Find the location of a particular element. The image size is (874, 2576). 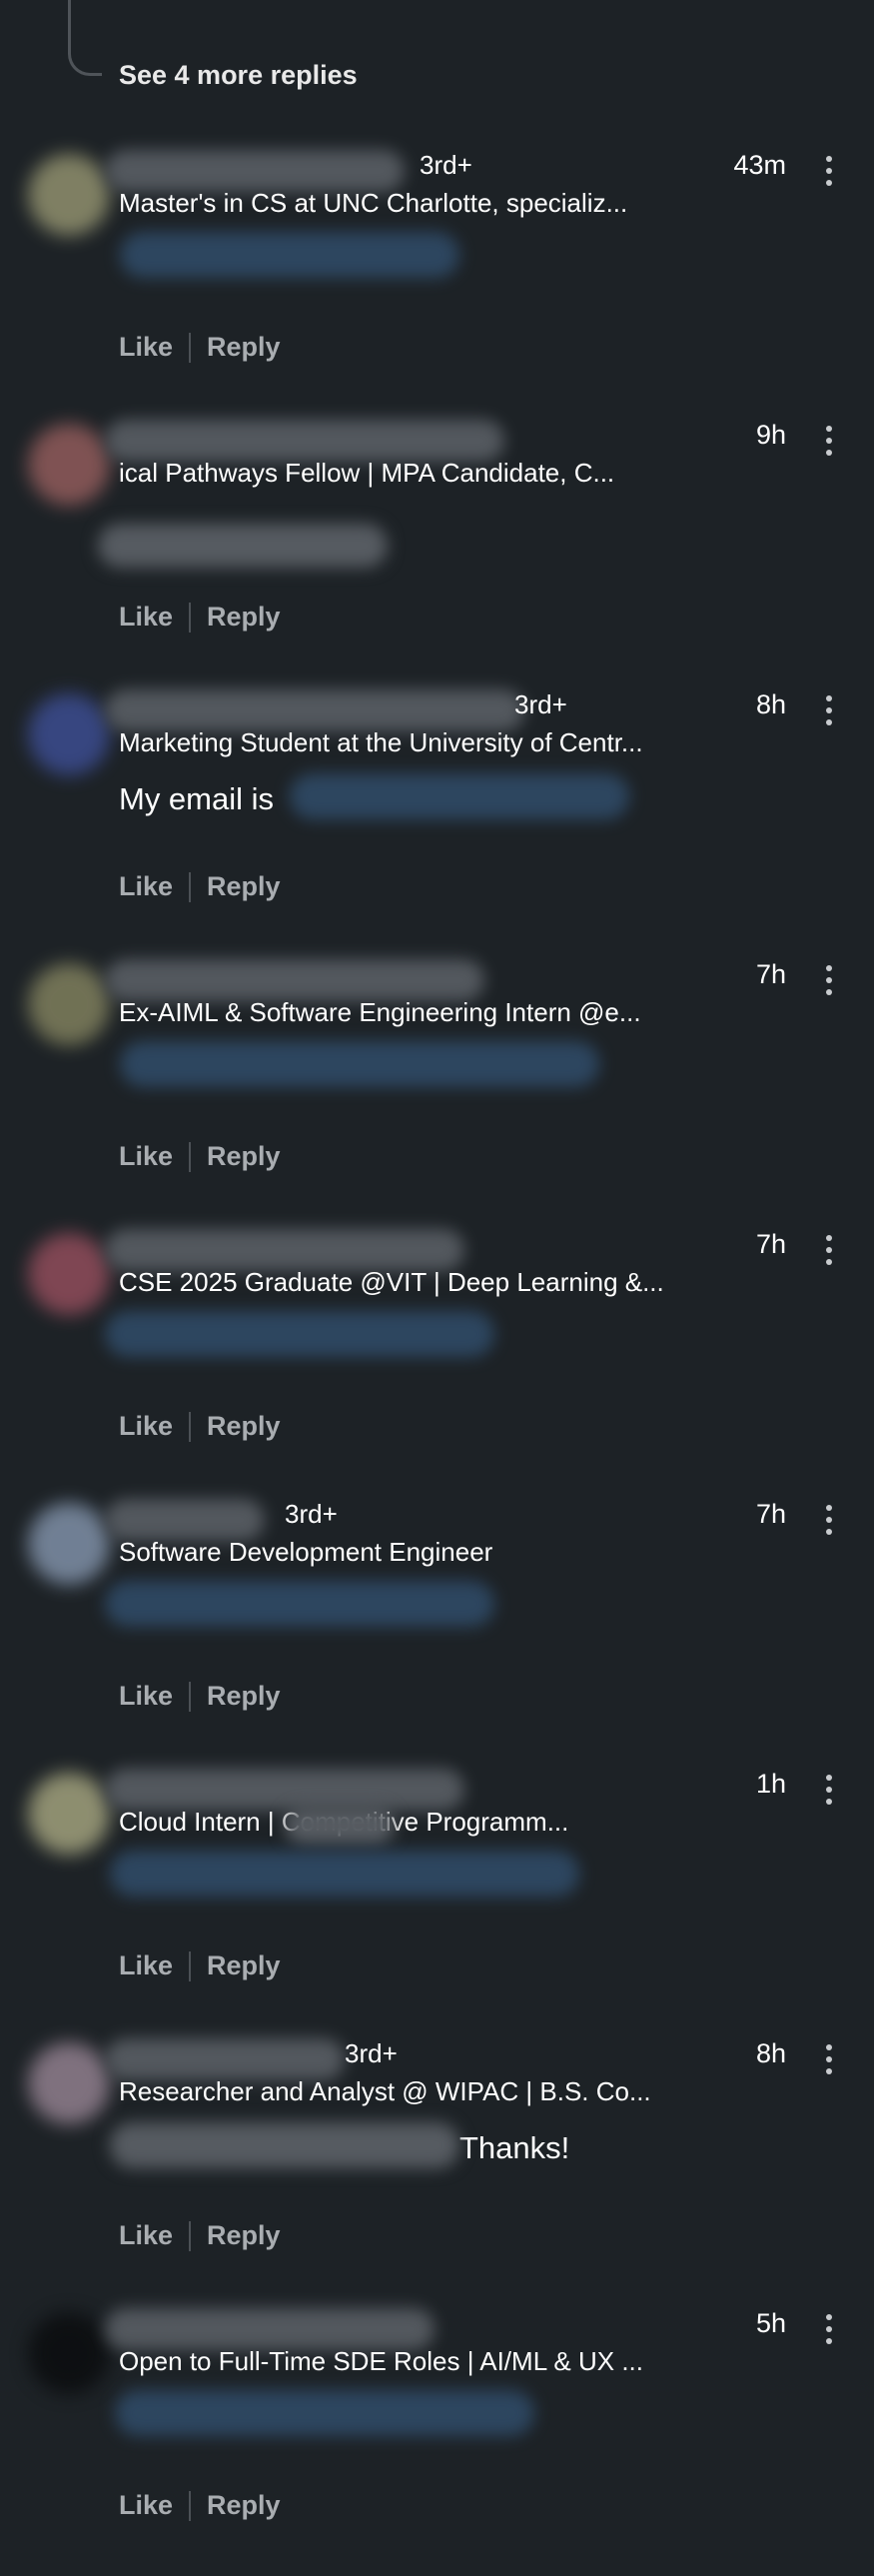

thread-connector-line is located at coordinates (85, 38).